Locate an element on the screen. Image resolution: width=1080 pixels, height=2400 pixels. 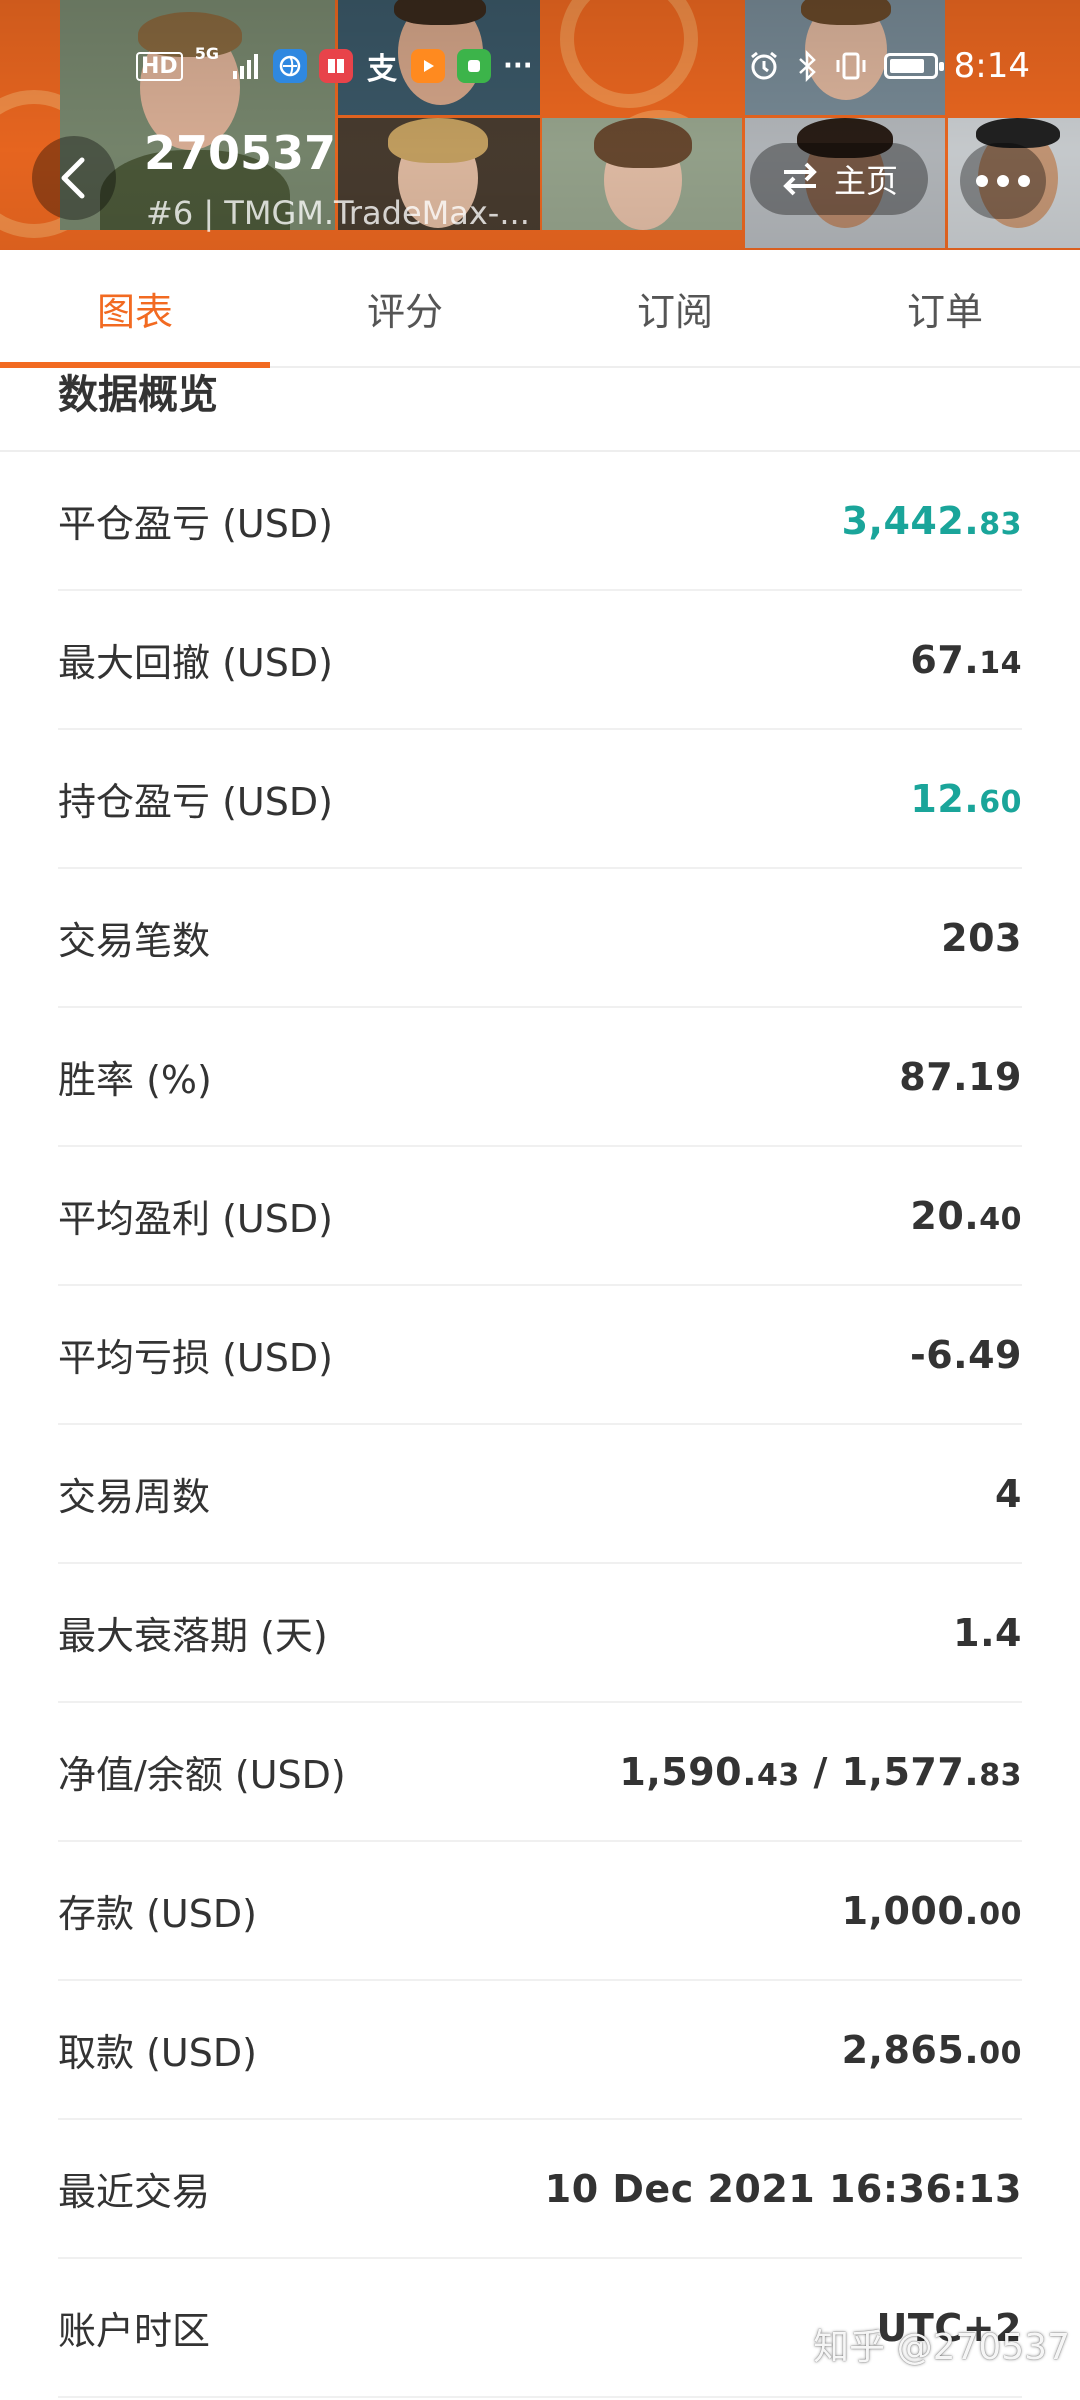
stat-value: 10 Dec 2021 16:36:13 is located at coordinates (783, 2188).